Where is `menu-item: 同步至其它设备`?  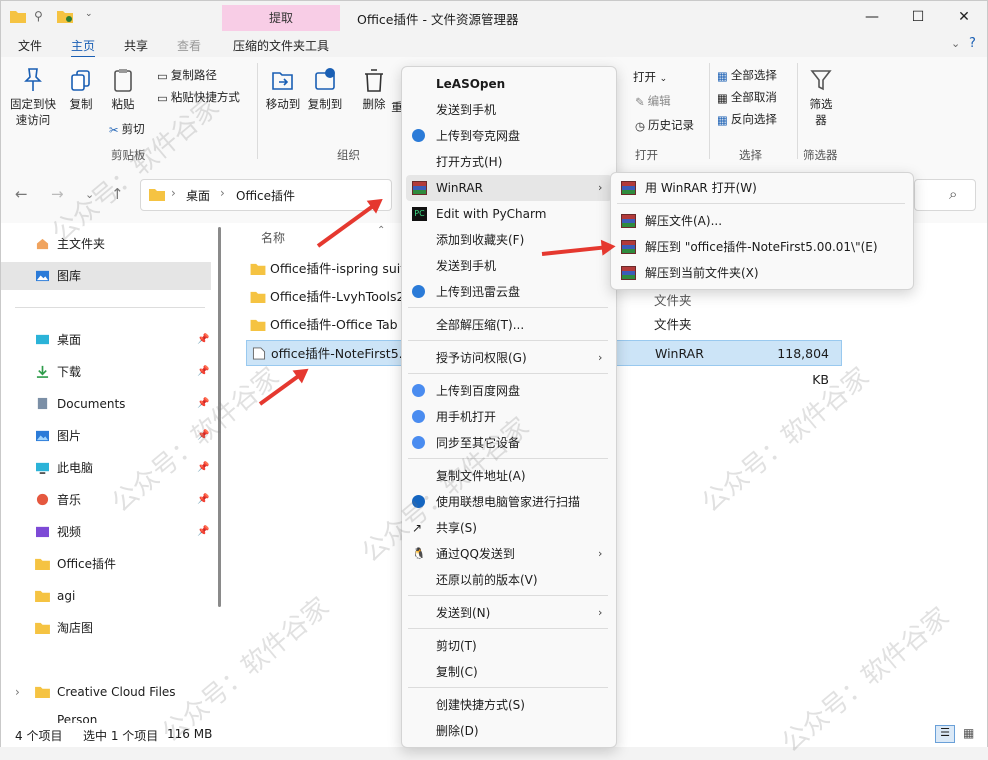 menu-item: 同步至其它设备 is located at coordinates (508, 443).